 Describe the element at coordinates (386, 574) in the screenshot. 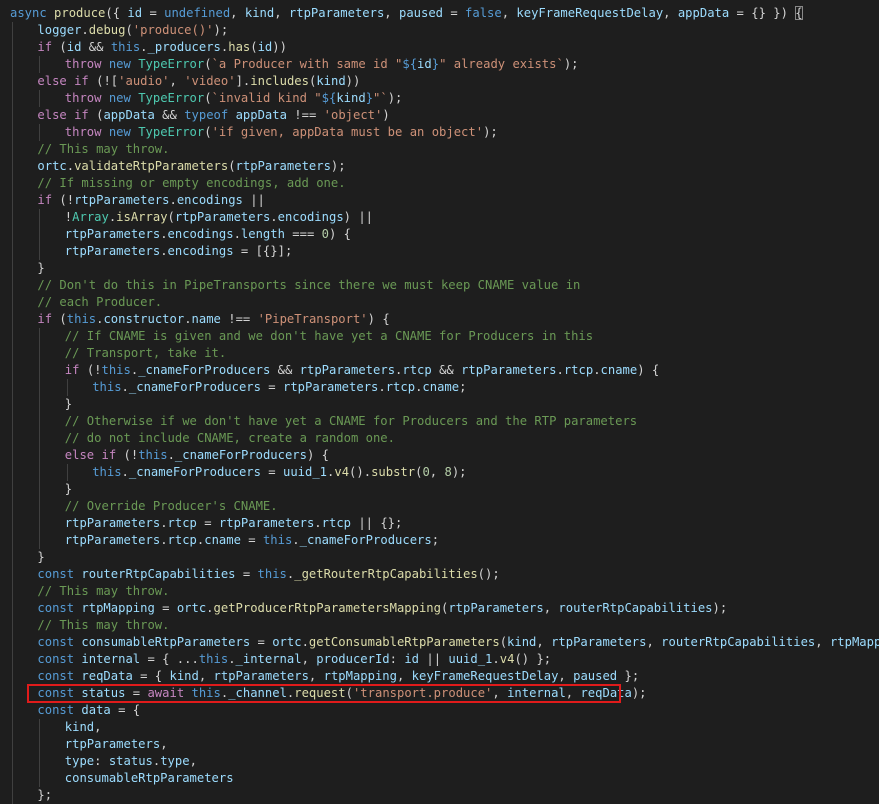

I see `code-token: _getRouterRtpCapabilities` at that location.